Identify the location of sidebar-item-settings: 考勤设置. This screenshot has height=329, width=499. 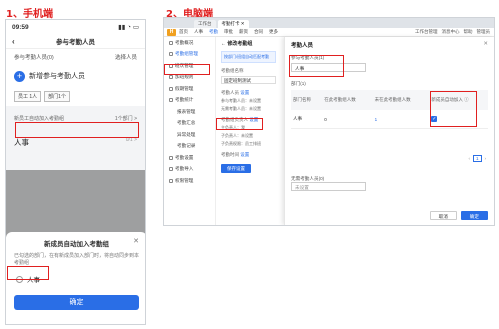
(189, 158).